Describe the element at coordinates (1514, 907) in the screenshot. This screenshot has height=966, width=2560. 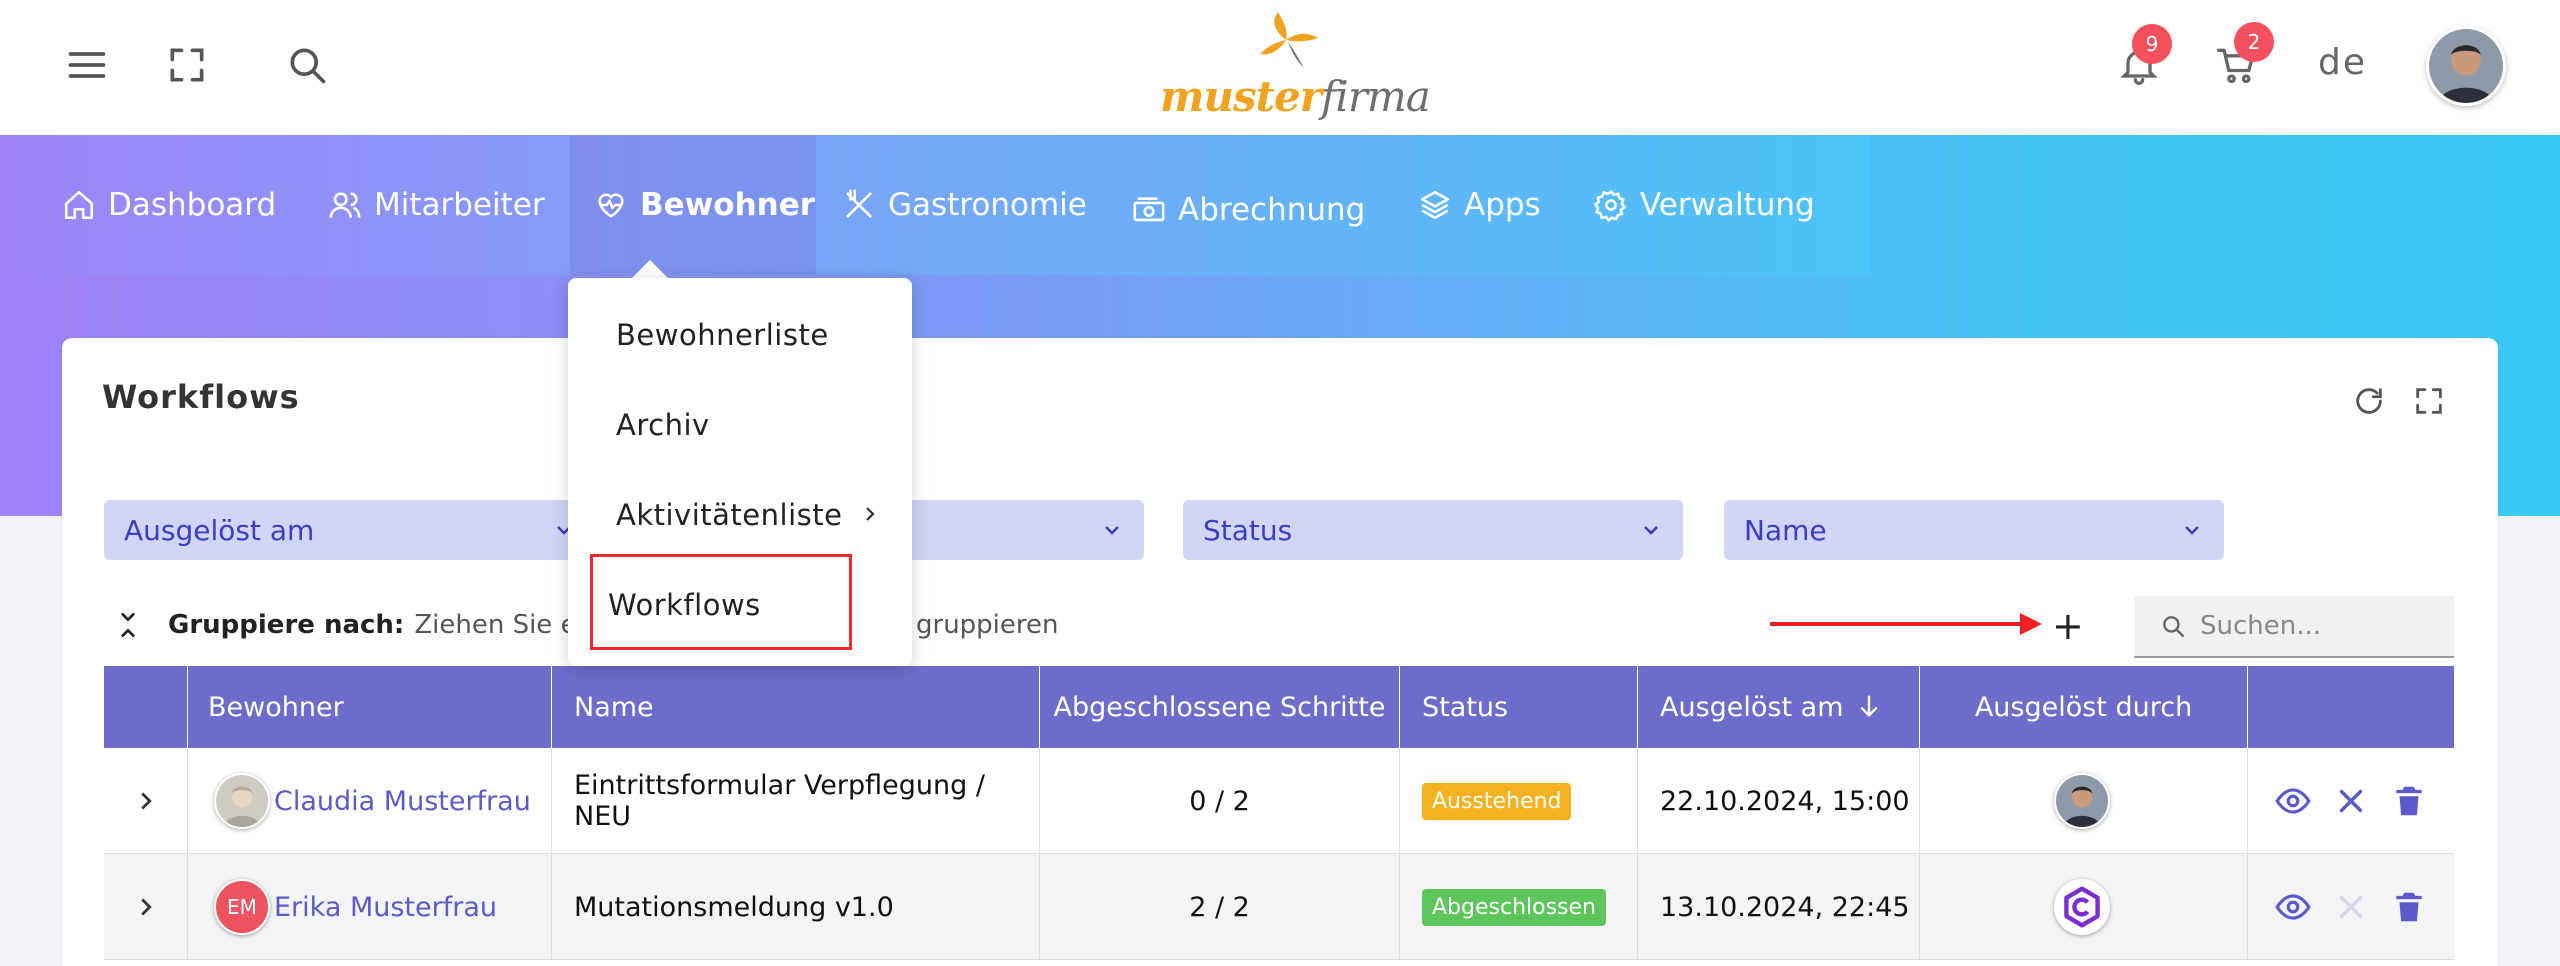
I see `status-badge: Abgeschlossen` at that location.